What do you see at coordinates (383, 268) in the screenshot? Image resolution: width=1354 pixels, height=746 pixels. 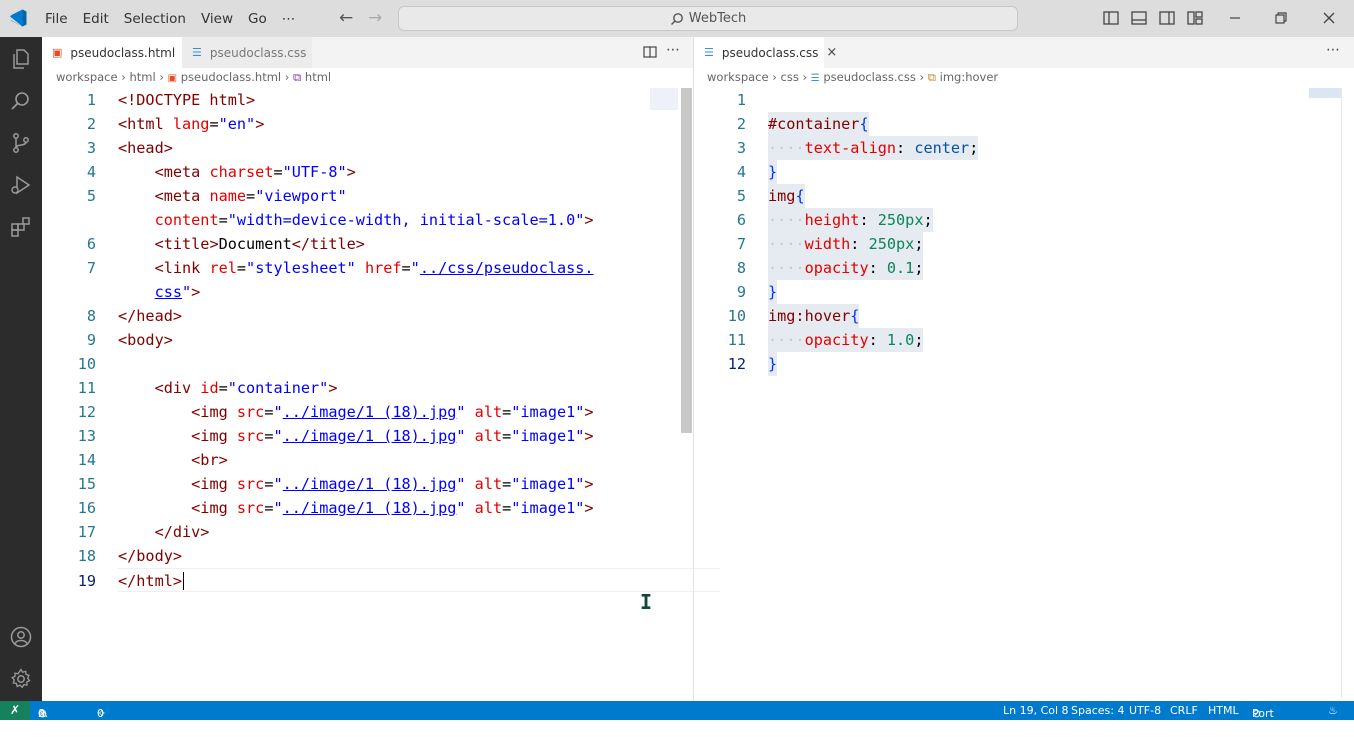 I see `code-token: href` at bounding box center [383, 268].